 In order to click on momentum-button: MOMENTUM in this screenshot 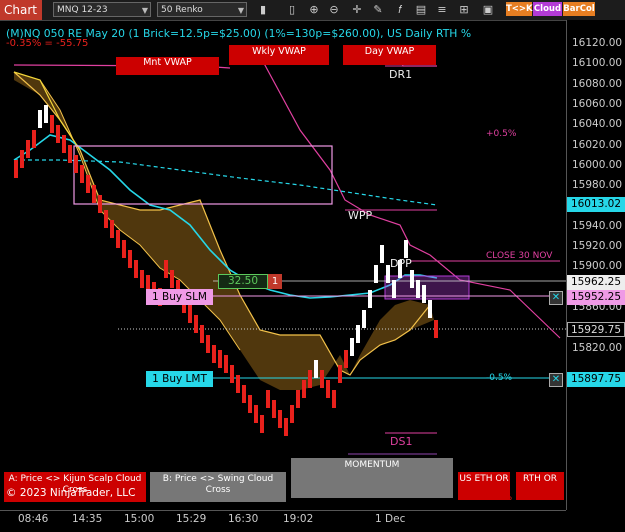, I will do `click(372, 478)`.